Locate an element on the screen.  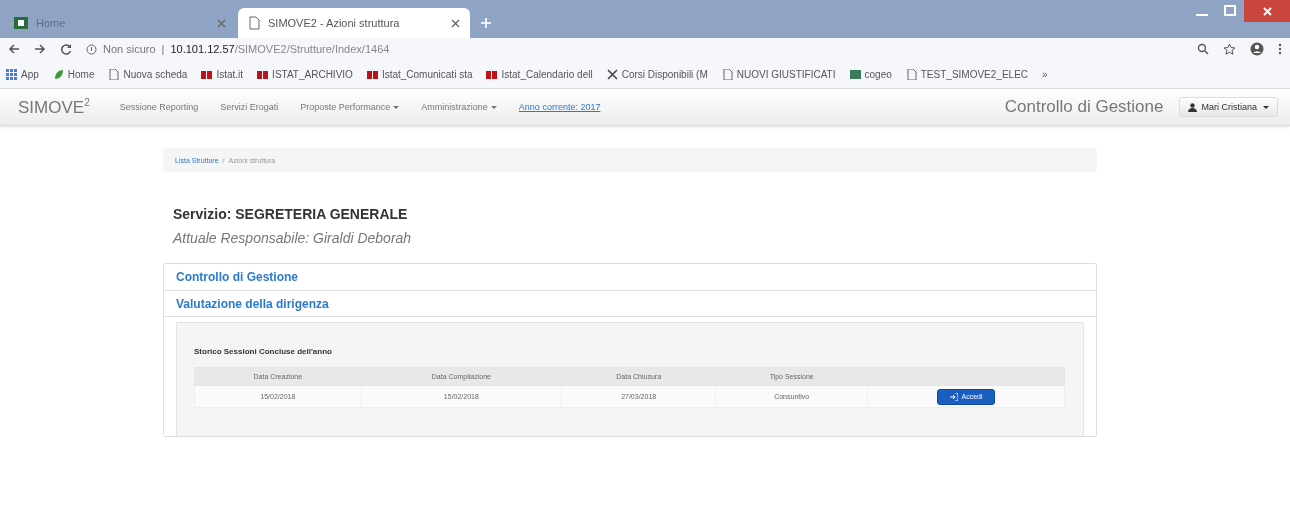
nav-link: Sessione Reporting is located at coordinates (159, 107).